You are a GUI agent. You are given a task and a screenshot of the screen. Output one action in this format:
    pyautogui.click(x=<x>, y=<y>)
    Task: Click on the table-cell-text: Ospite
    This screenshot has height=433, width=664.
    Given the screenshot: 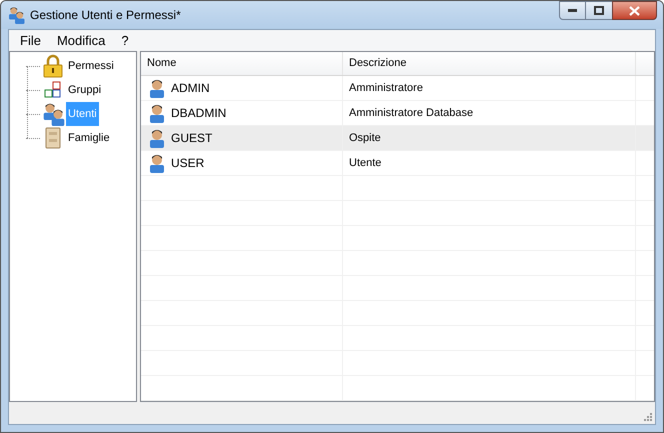 What is the action you would take?
    pyautogui.click(x=365, y=138)
    